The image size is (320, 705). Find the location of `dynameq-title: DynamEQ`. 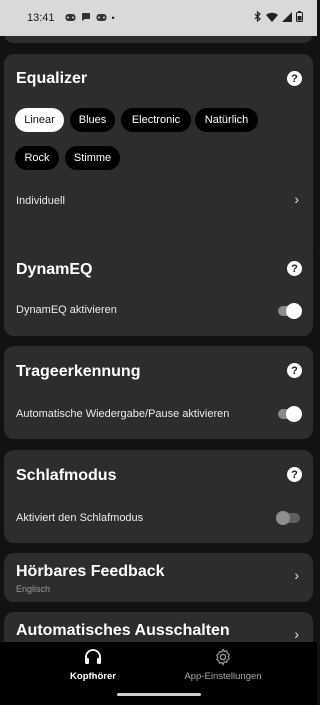

dynameq-title: DynamEQ is located at coordinates (54, 269).